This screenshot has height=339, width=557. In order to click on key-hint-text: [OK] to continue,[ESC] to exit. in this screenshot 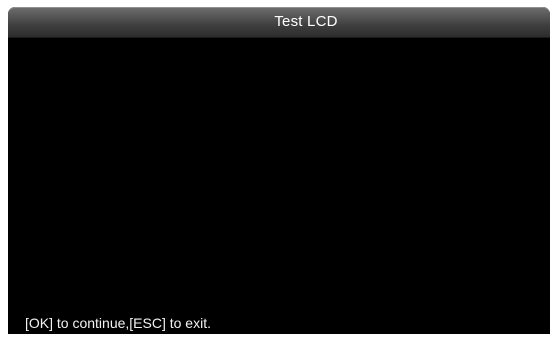, I will do `click(118, 323)`.